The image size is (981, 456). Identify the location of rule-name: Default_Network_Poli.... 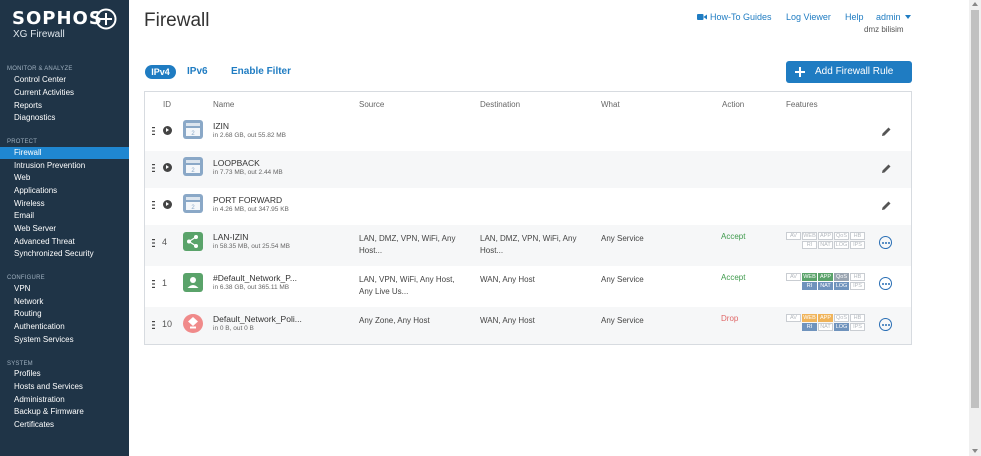
(257, 319).